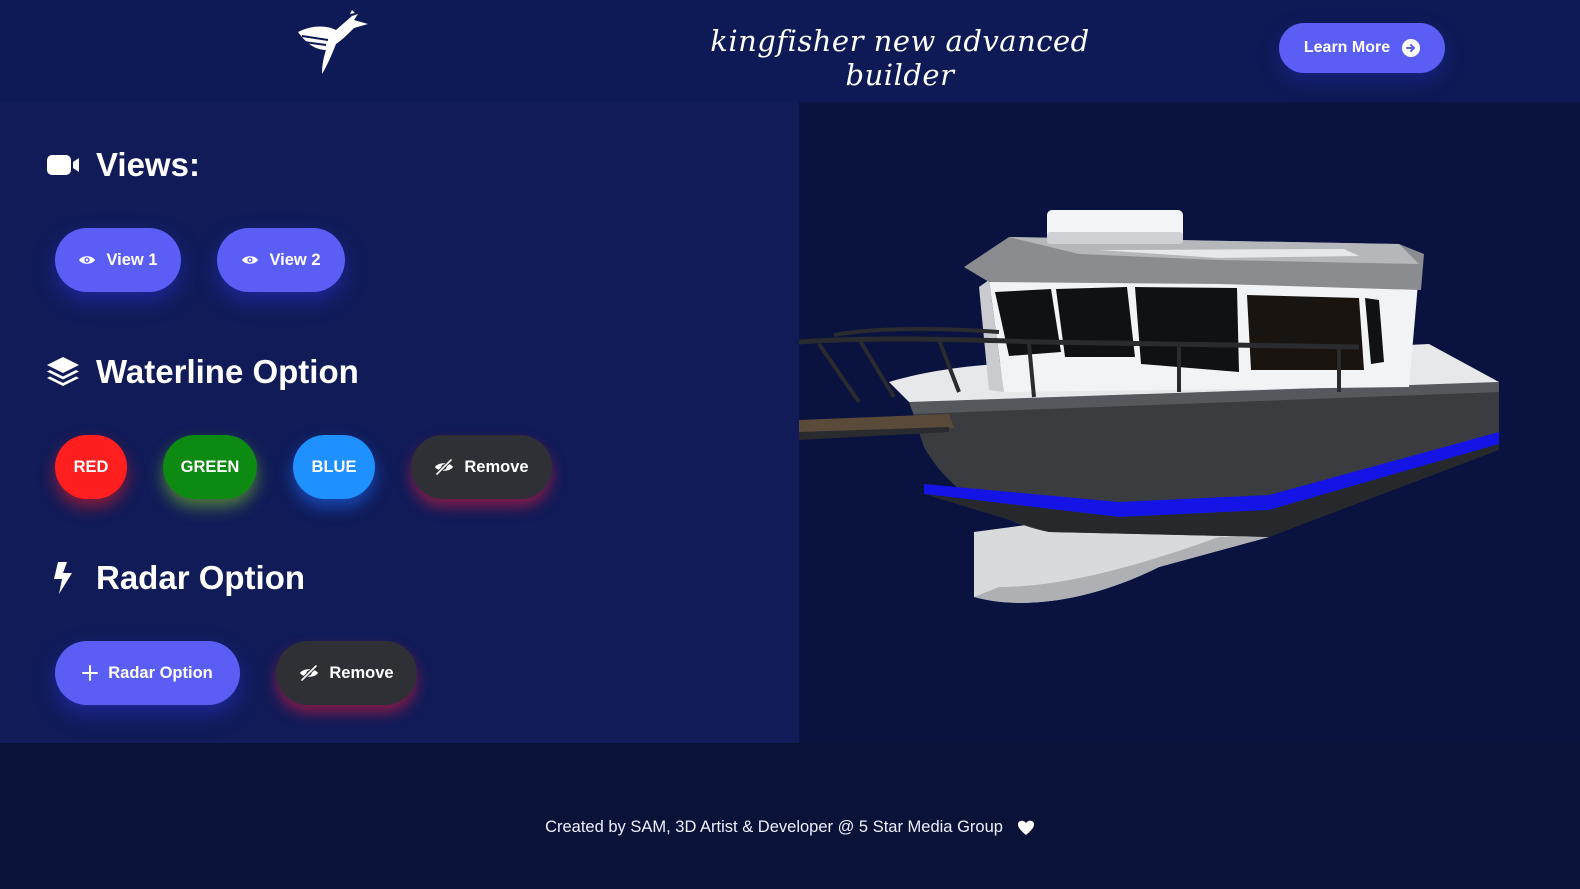  I want to click on add-radar-button: Radar Option, so click(147, 673).